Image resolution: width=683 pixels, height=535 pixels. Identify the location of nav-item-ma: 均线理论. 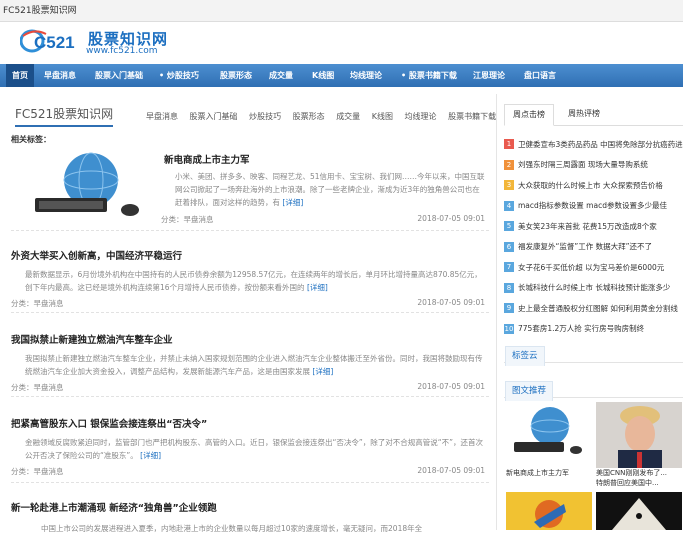
(366, 75).